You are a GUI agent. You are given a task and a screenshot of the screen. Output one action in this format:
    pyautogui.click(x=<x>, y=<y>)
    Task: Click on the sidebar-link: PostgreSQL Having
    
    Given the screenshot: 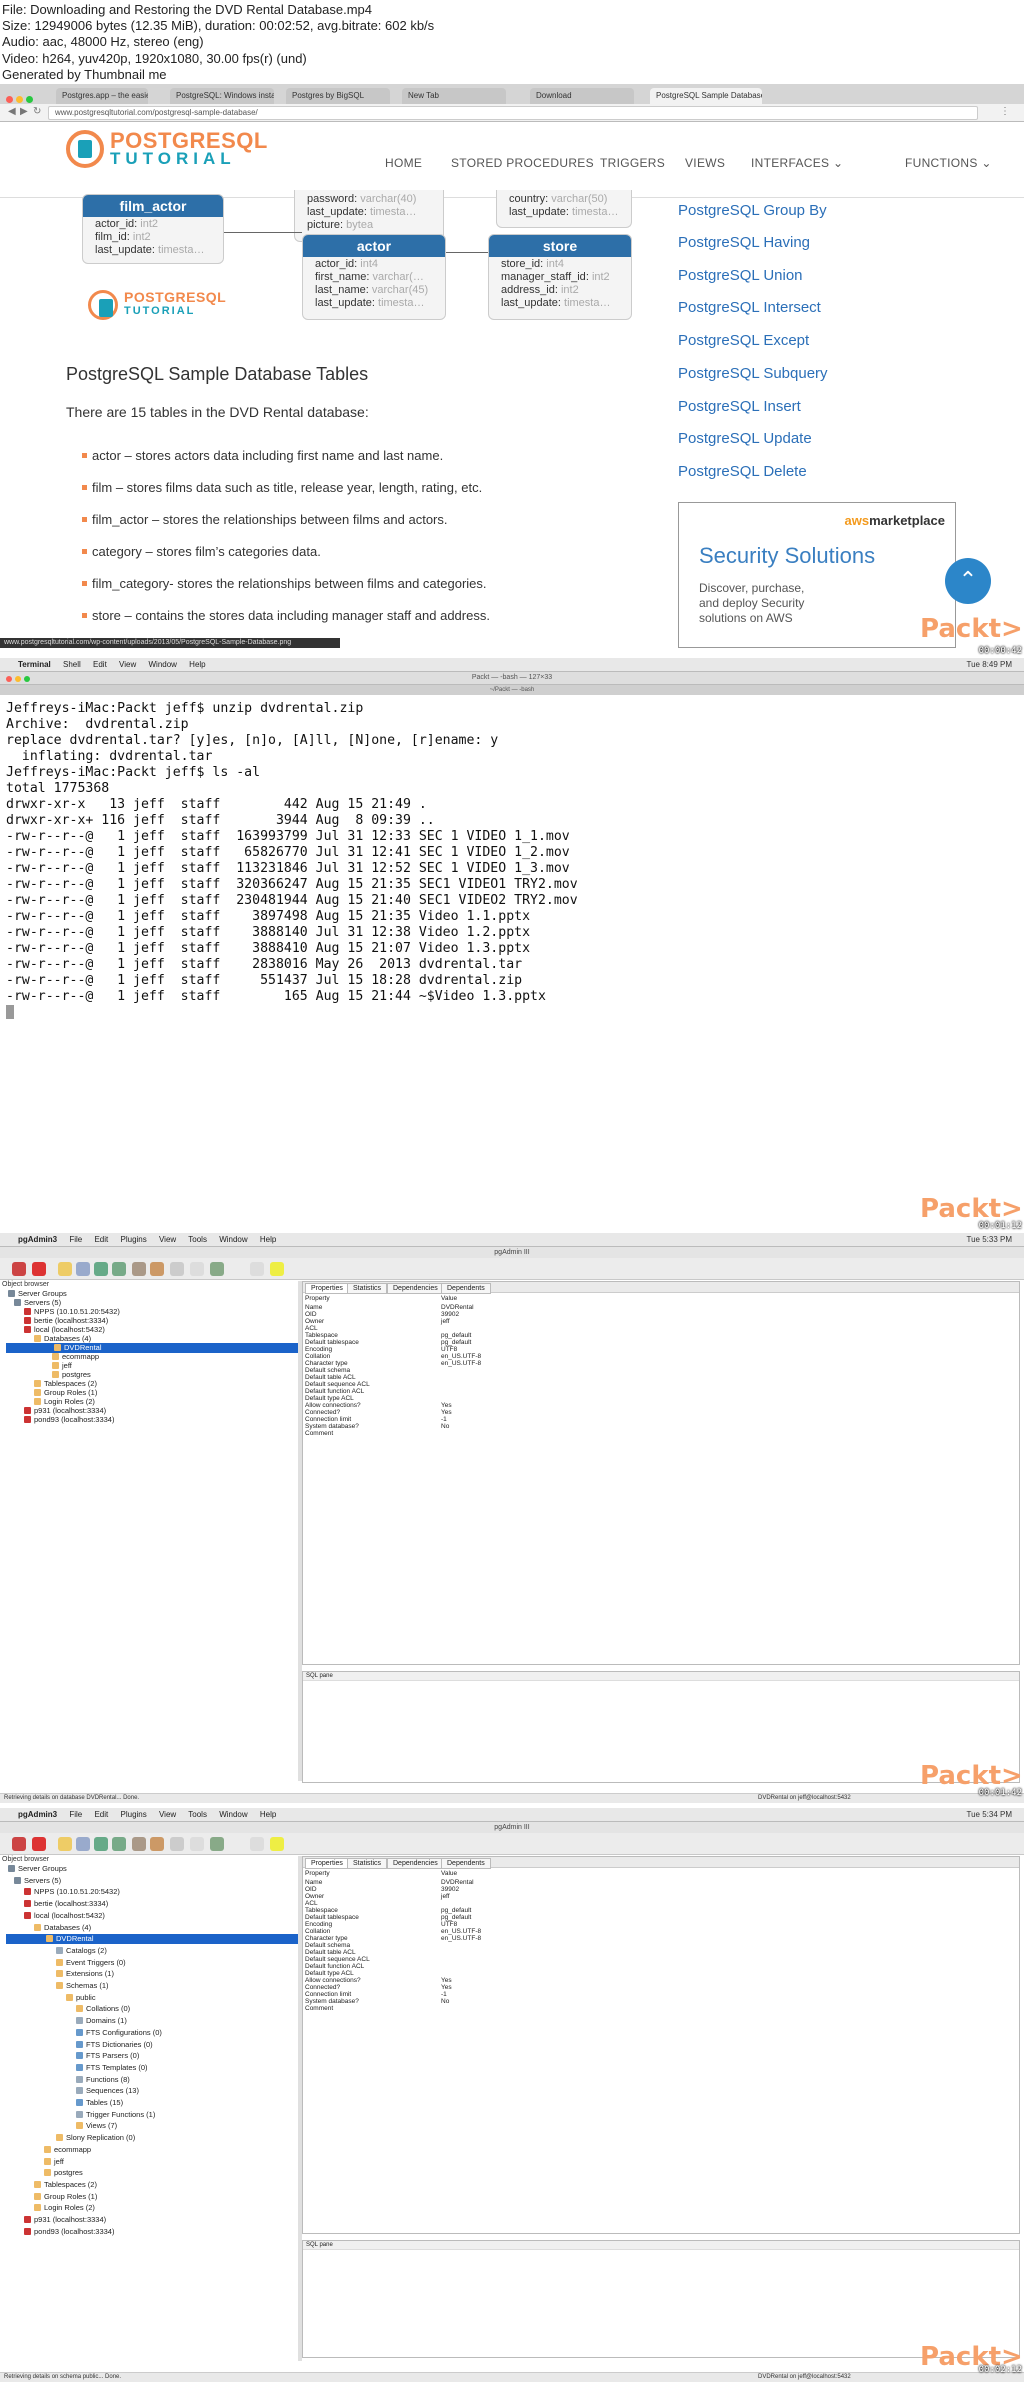 What is the action you would take?
    pyautogui.click(x=744, y=242)
    